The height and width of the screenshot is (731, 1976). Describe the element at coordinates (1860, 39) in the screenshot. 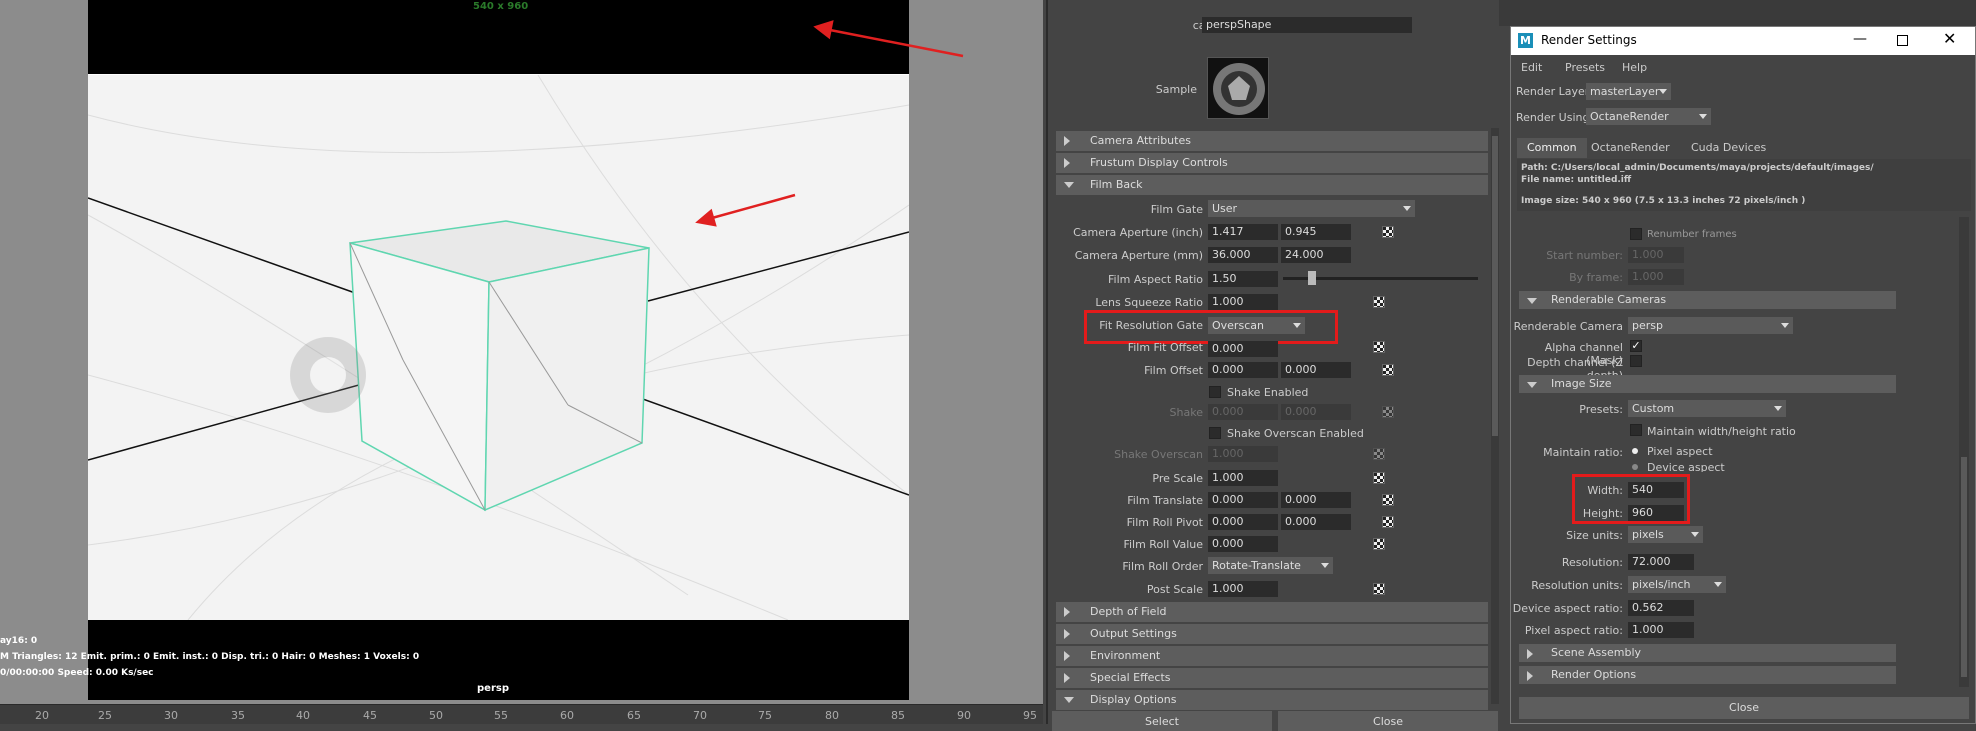

I see `minimize-icon: —` at that location.